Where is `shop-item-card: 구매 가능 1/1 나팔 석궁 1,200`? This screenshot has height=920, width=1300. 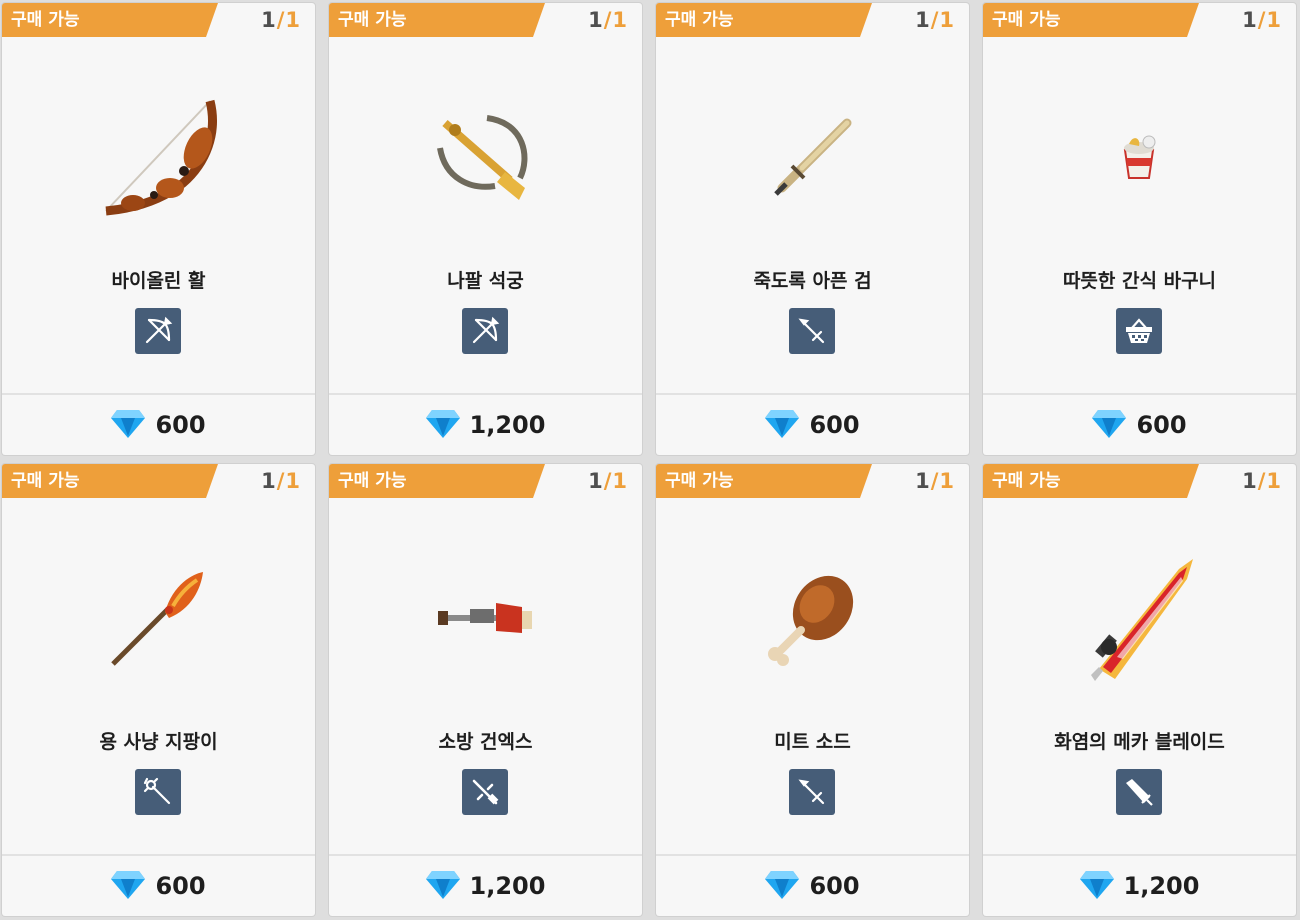
shop-item-card: 구매 가능 1/1 나팔 석궁 1,200 is located at coordinates (485, 229).